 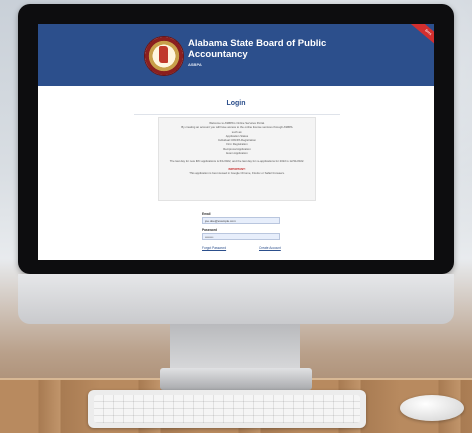 I want to click on corner-ribbon: Beta, so click(x=421, y=36).